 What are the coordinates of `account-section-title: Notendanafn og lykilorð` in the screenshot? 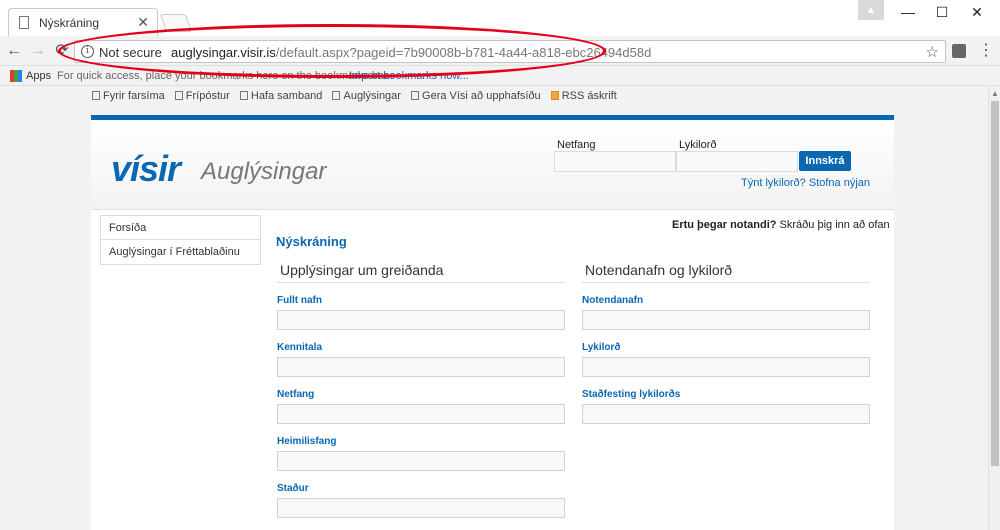 It's located at (726, 272).